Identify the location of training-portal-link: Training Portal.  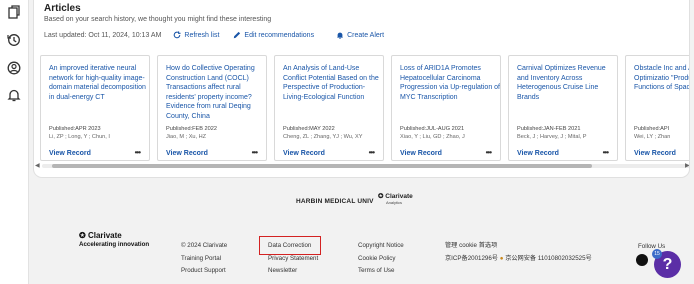
(204, 259).